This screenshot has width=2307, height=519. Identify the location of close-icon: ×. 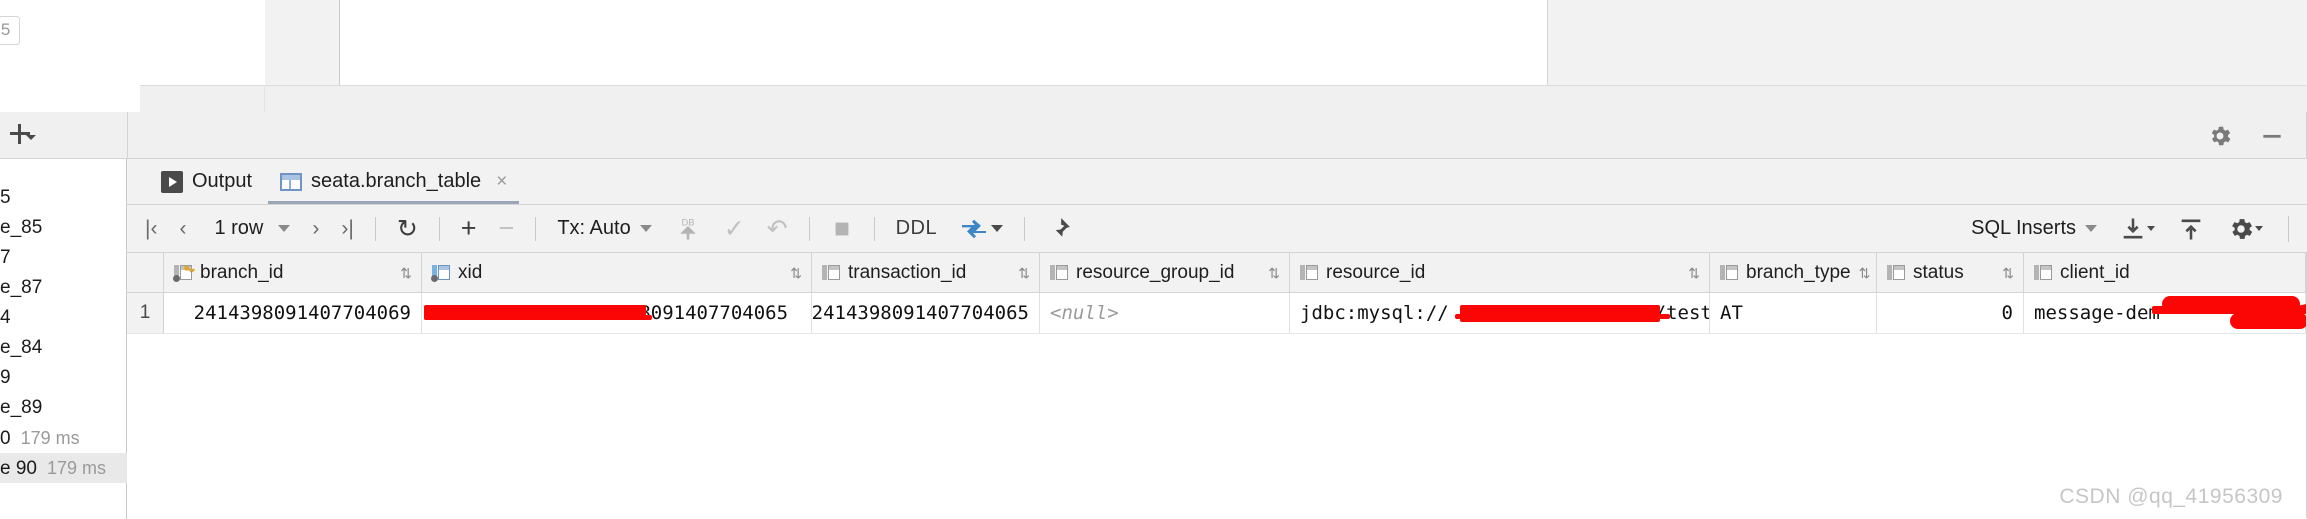
(501, 181).